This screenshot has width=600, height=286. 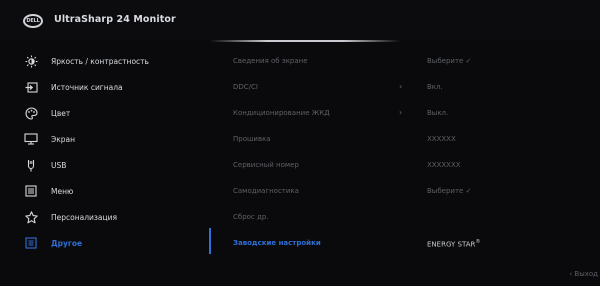 What do you see at coordinates (305, 41) in the screenshot?
I see `title-underline` at bounding box center [305, 41].